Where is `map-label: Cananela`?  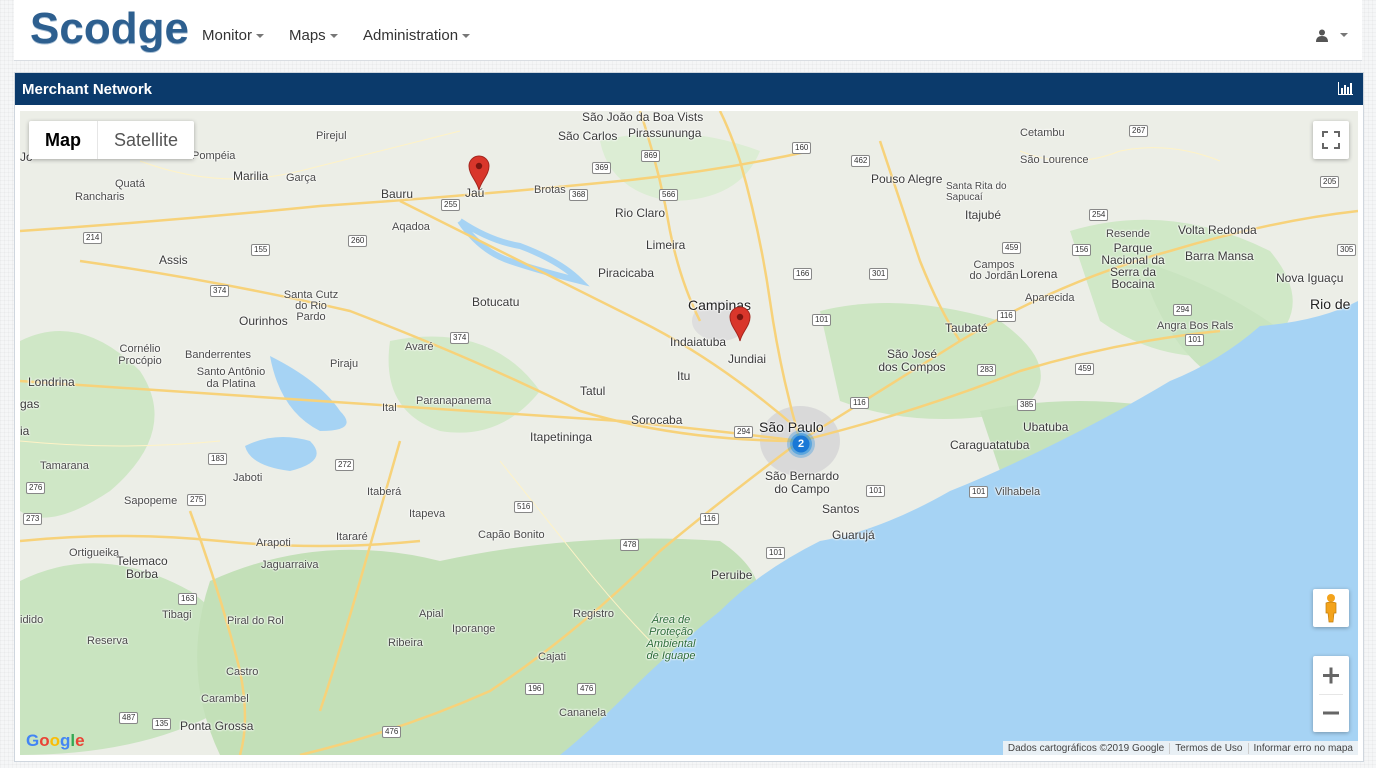 map-label: Cananela is located at coordinates (583, 713).